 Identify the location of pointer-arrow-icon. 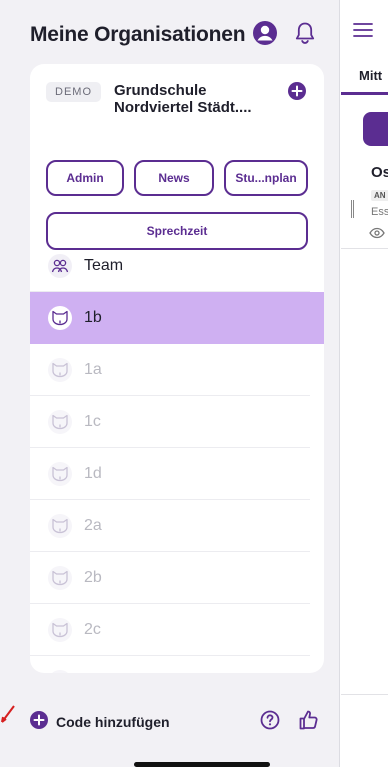
(8, 716).